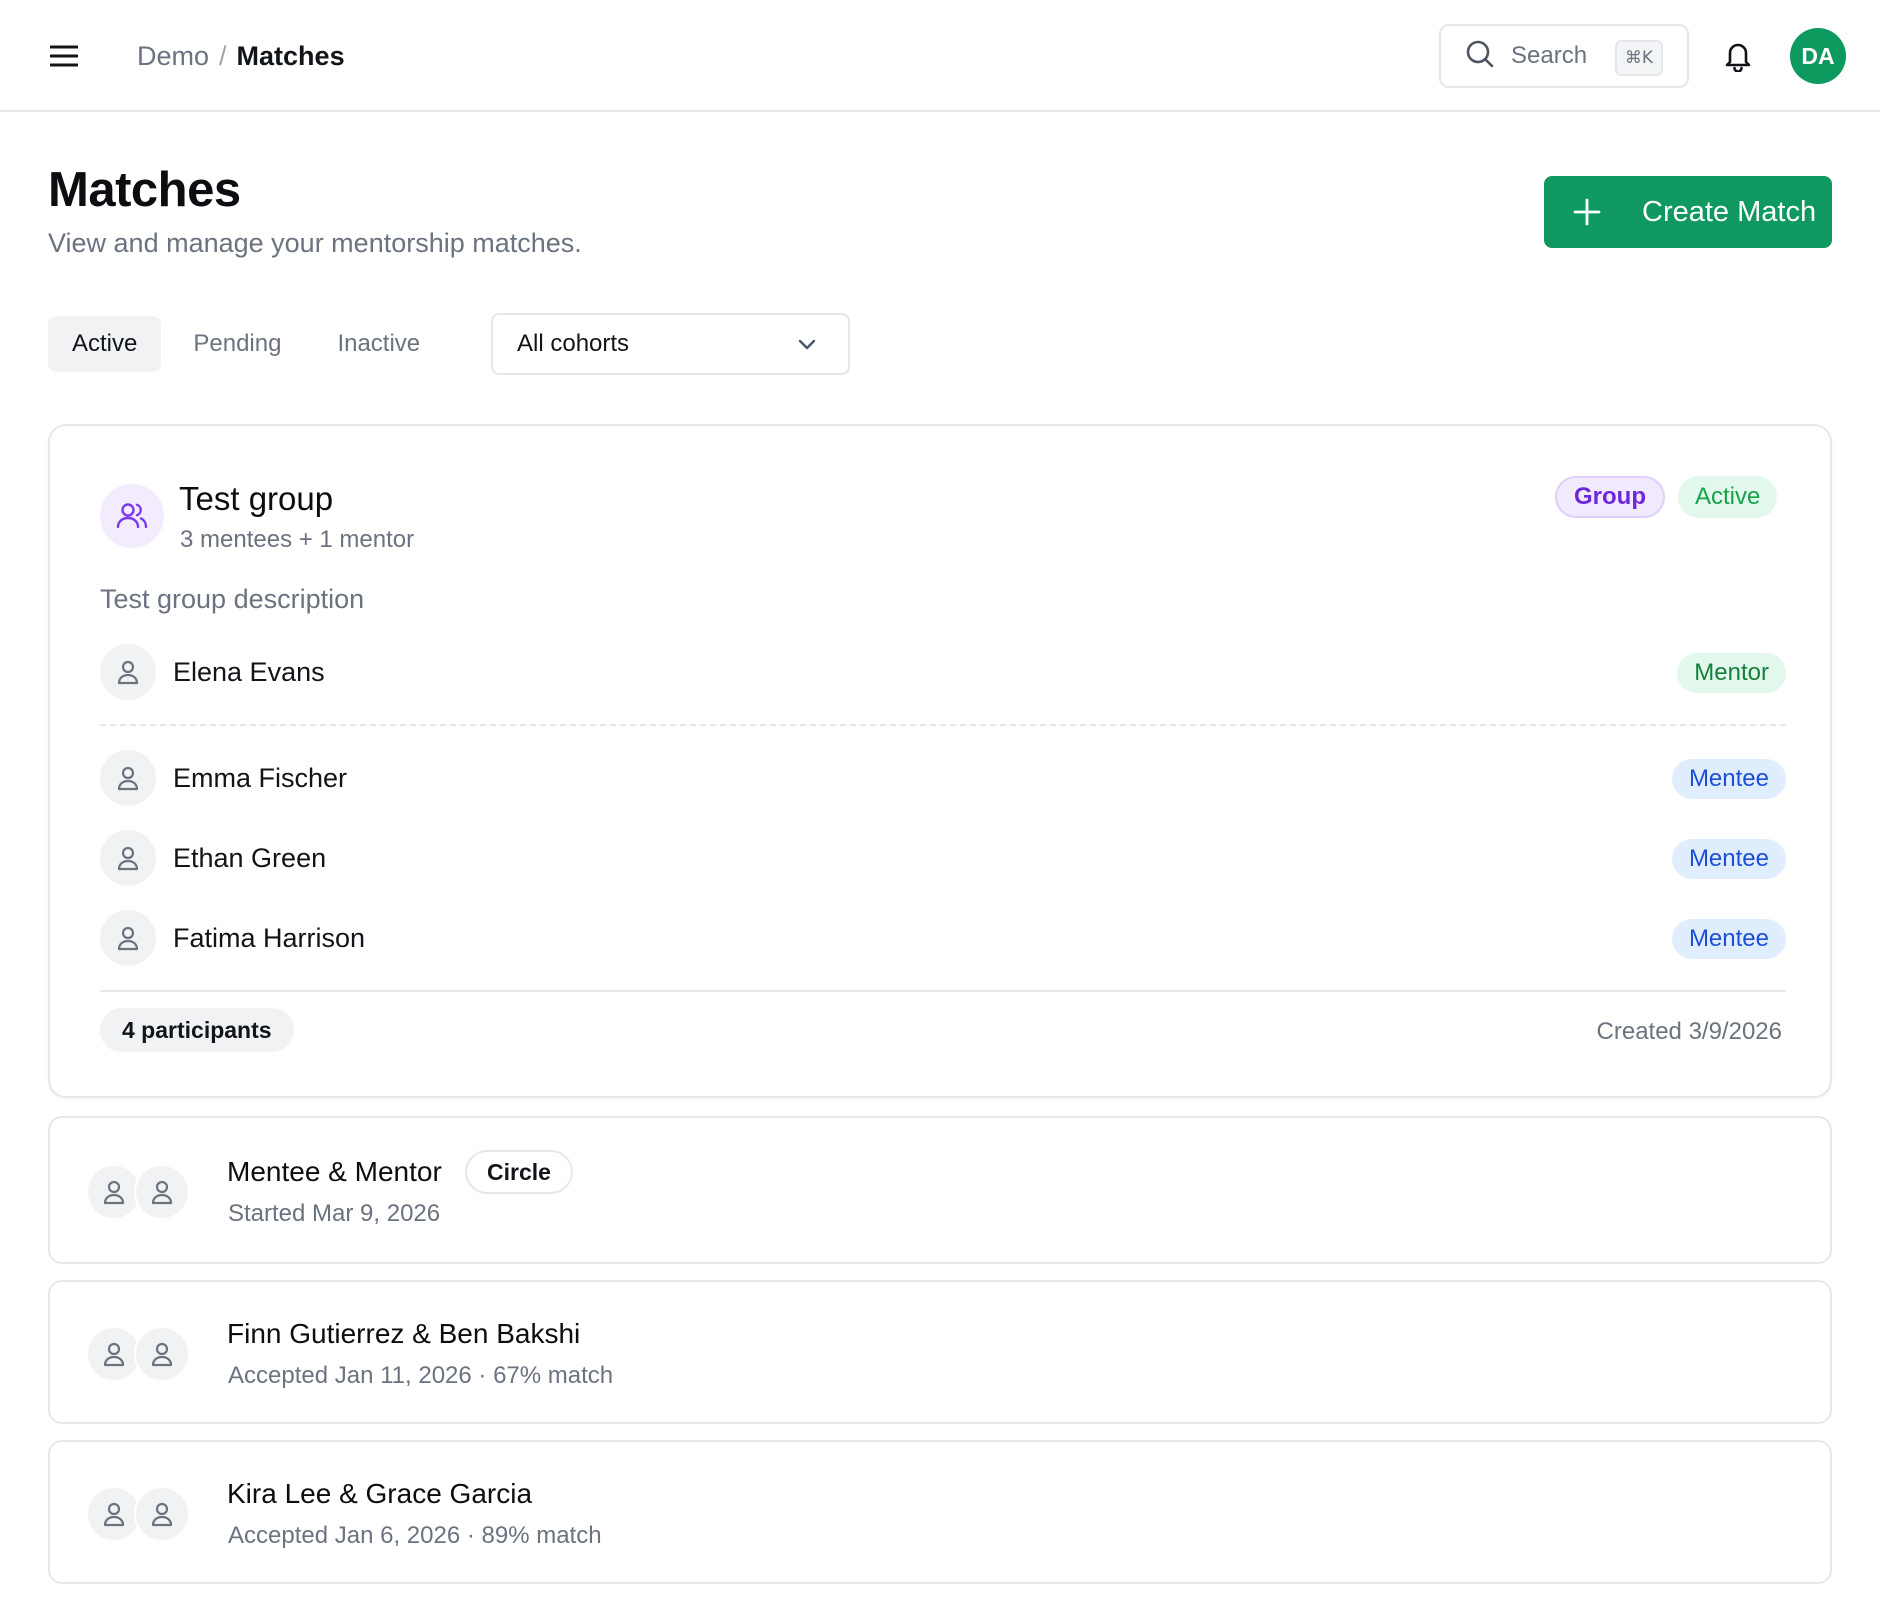  What do you see at coordinates (250, 857) in the screenshot?
I see `member-name: Ethan Green` at bounding box center [250, 857].